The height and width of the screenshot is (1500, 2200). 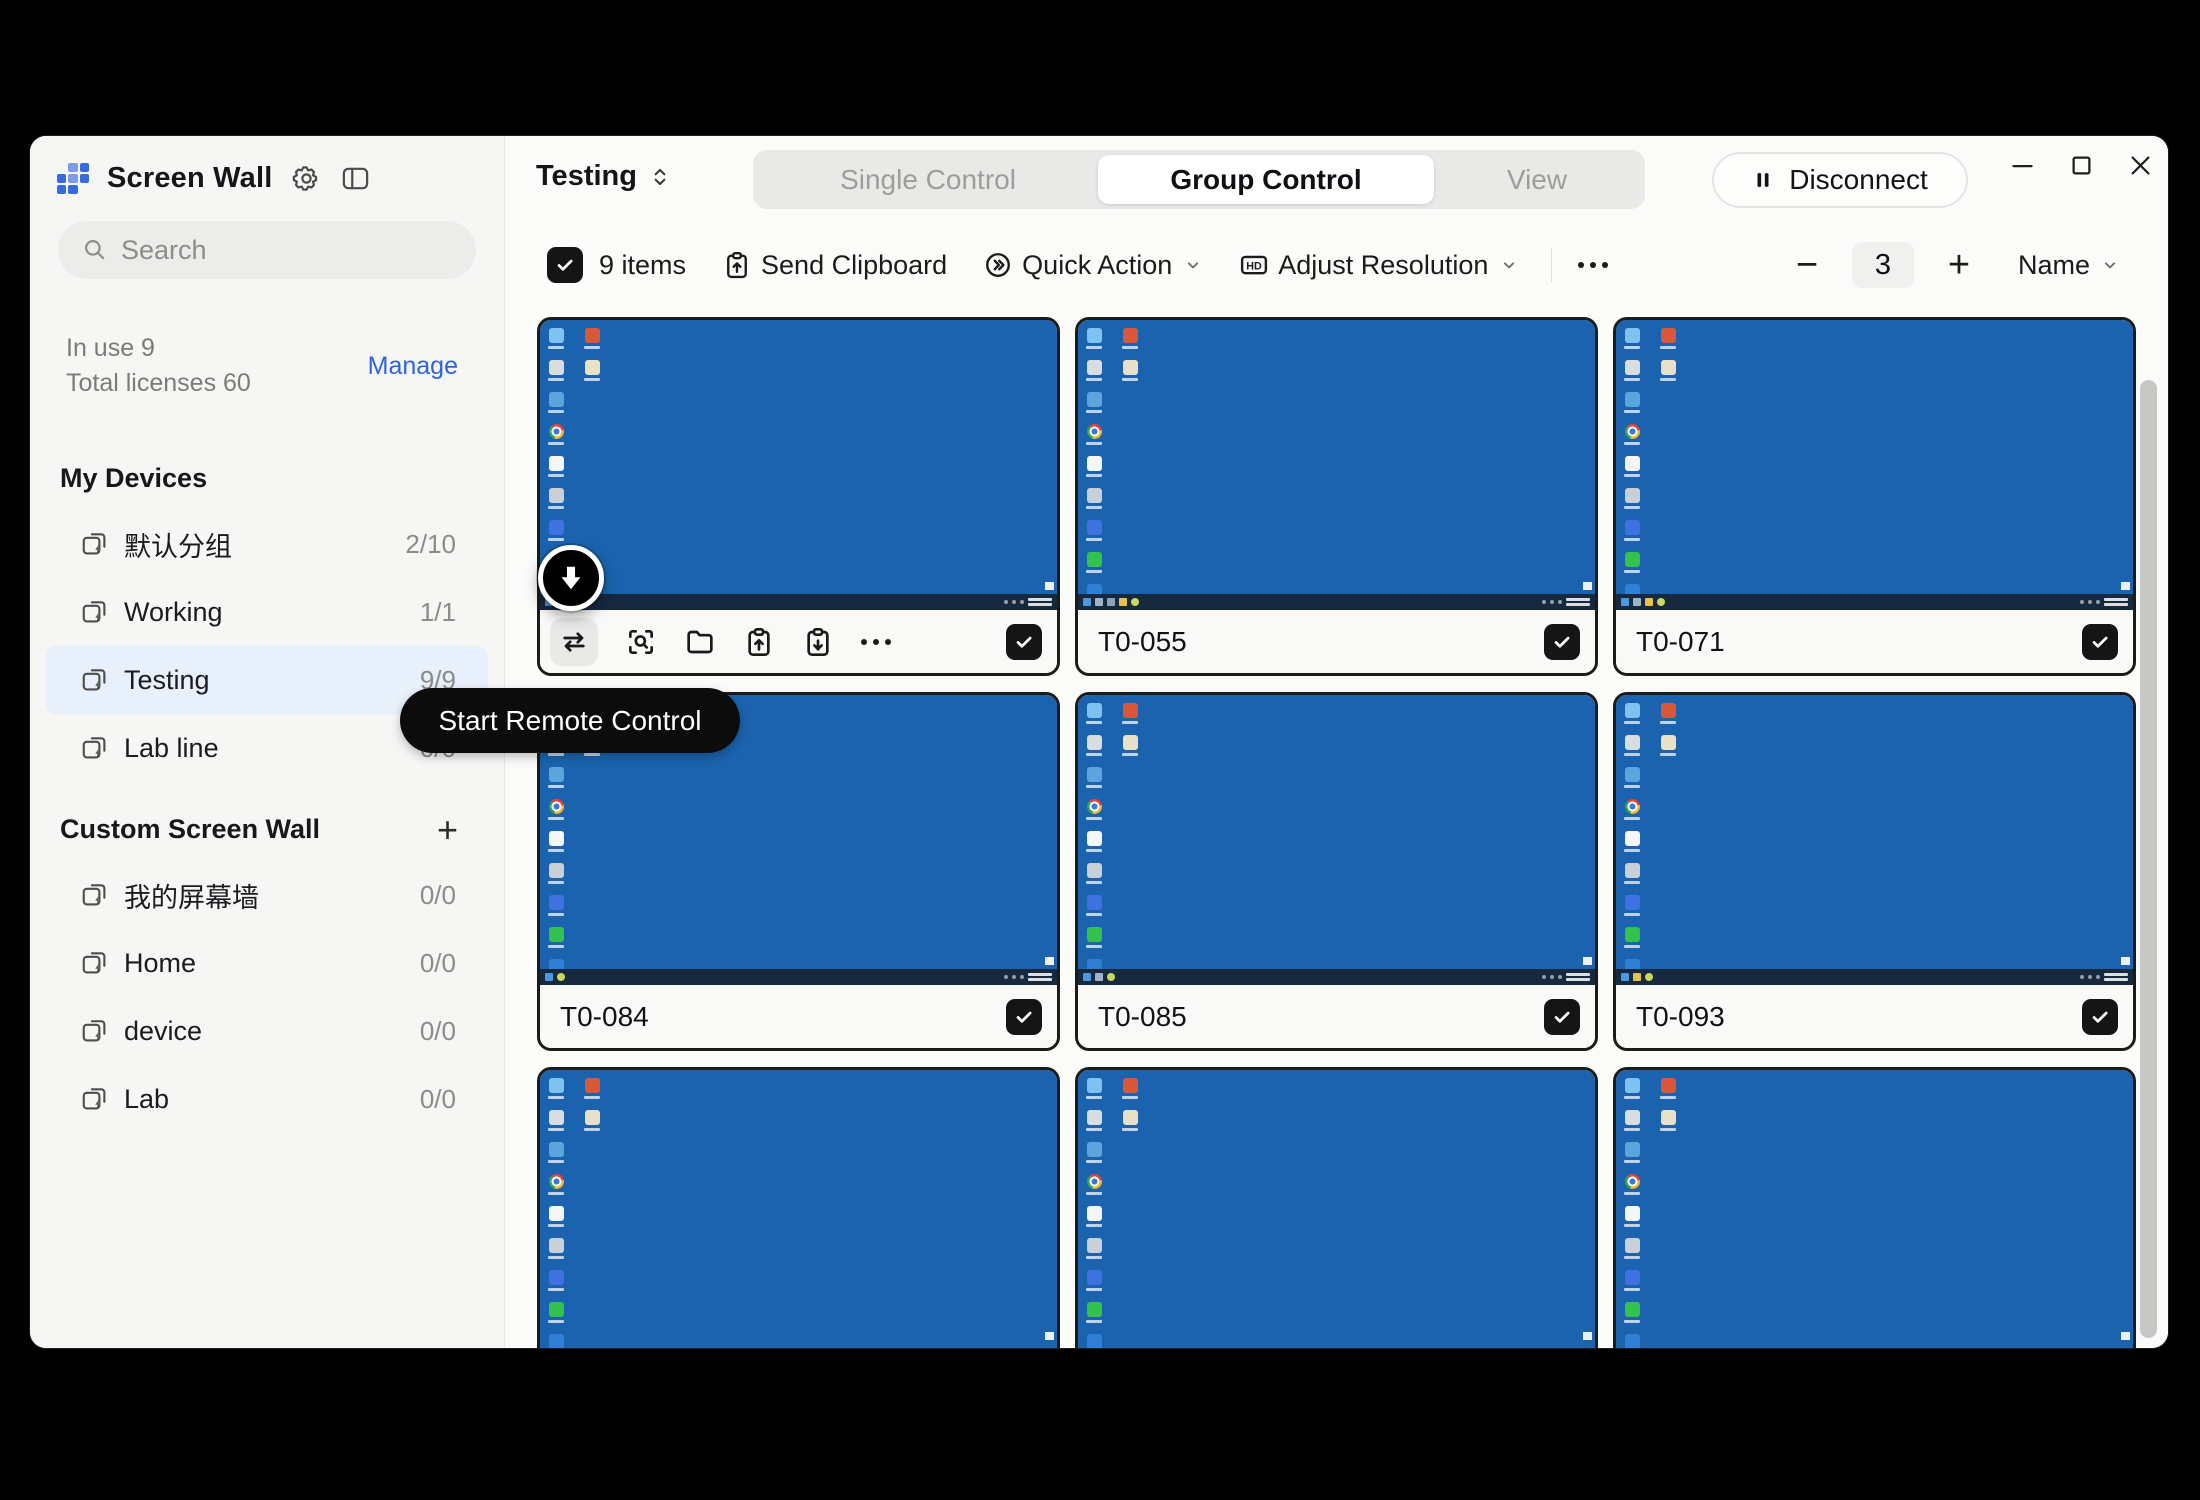 I want to click on quick-action-button: Quick Action, so click(x=1093, y=265).